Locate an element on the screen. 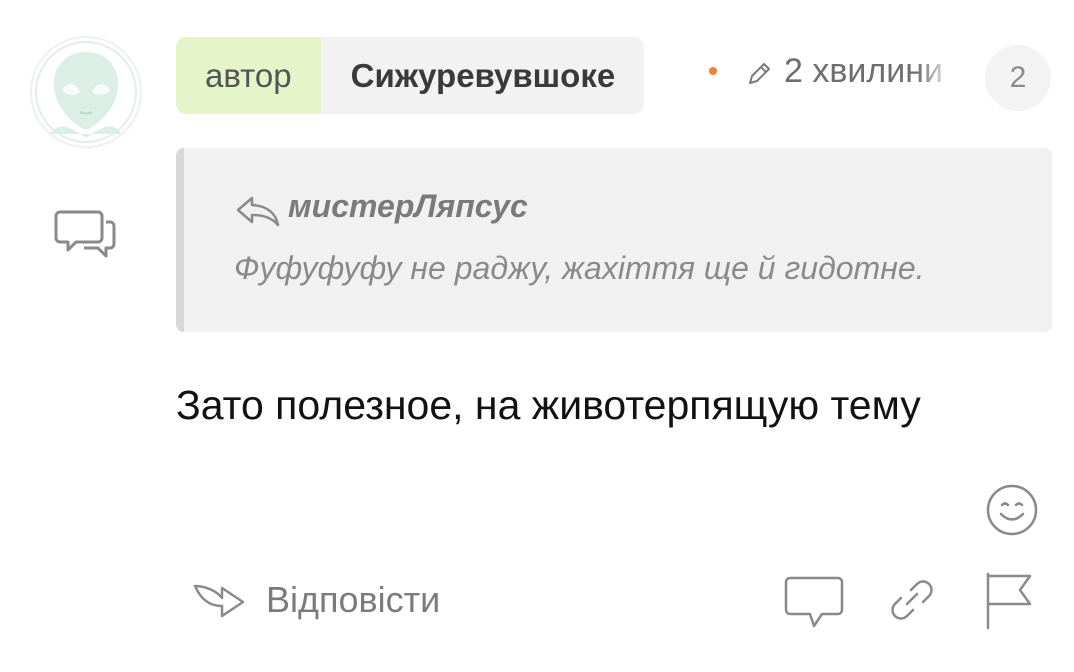 The width and height of the screenshot is (1074, 672). flag-icon is located at coordinates (1010, 601).